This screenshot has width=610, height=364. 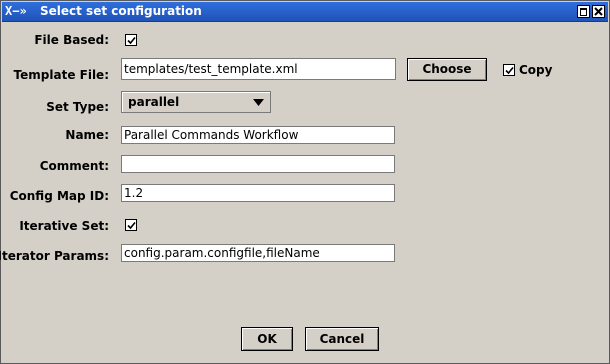 I want to click on close-icon, so click(x=598, y=11).